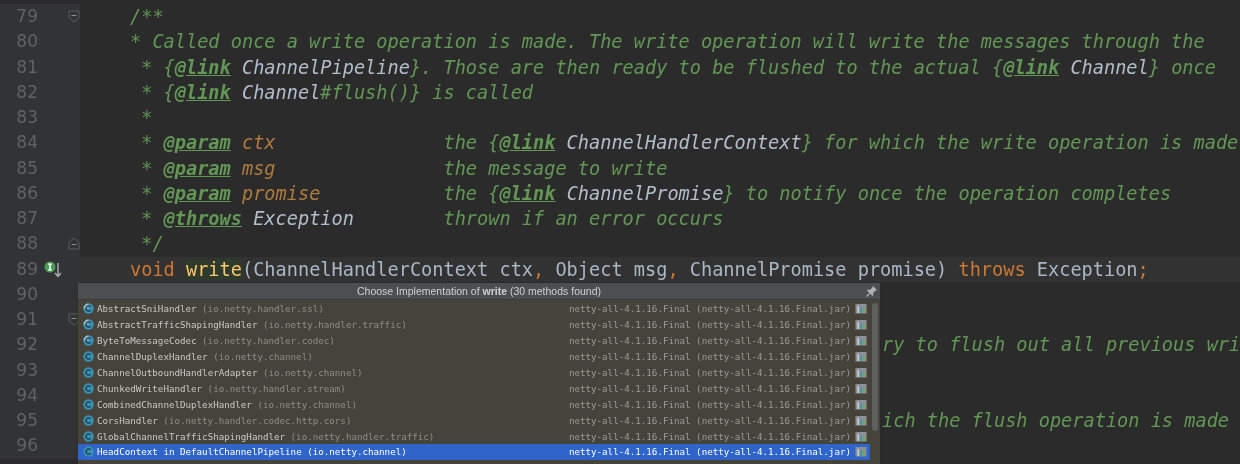 The height and width of the screenshot is (464, 1240). Describe the element at coordinates (474, 309) in the screenshot. I see `implementation-item: AbstractSniHandler (io.netty.handler.ssl) netty-all-4.1.16.Final (netty-all-4.1.16.Final.jar)` at that location.